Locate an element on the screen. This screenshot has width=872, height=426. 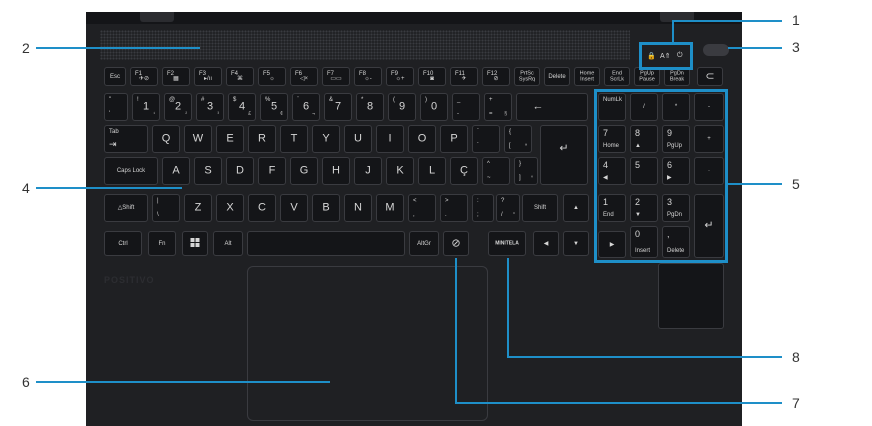
key-arrow-down: ▼ is located at coordinates (576, 243).